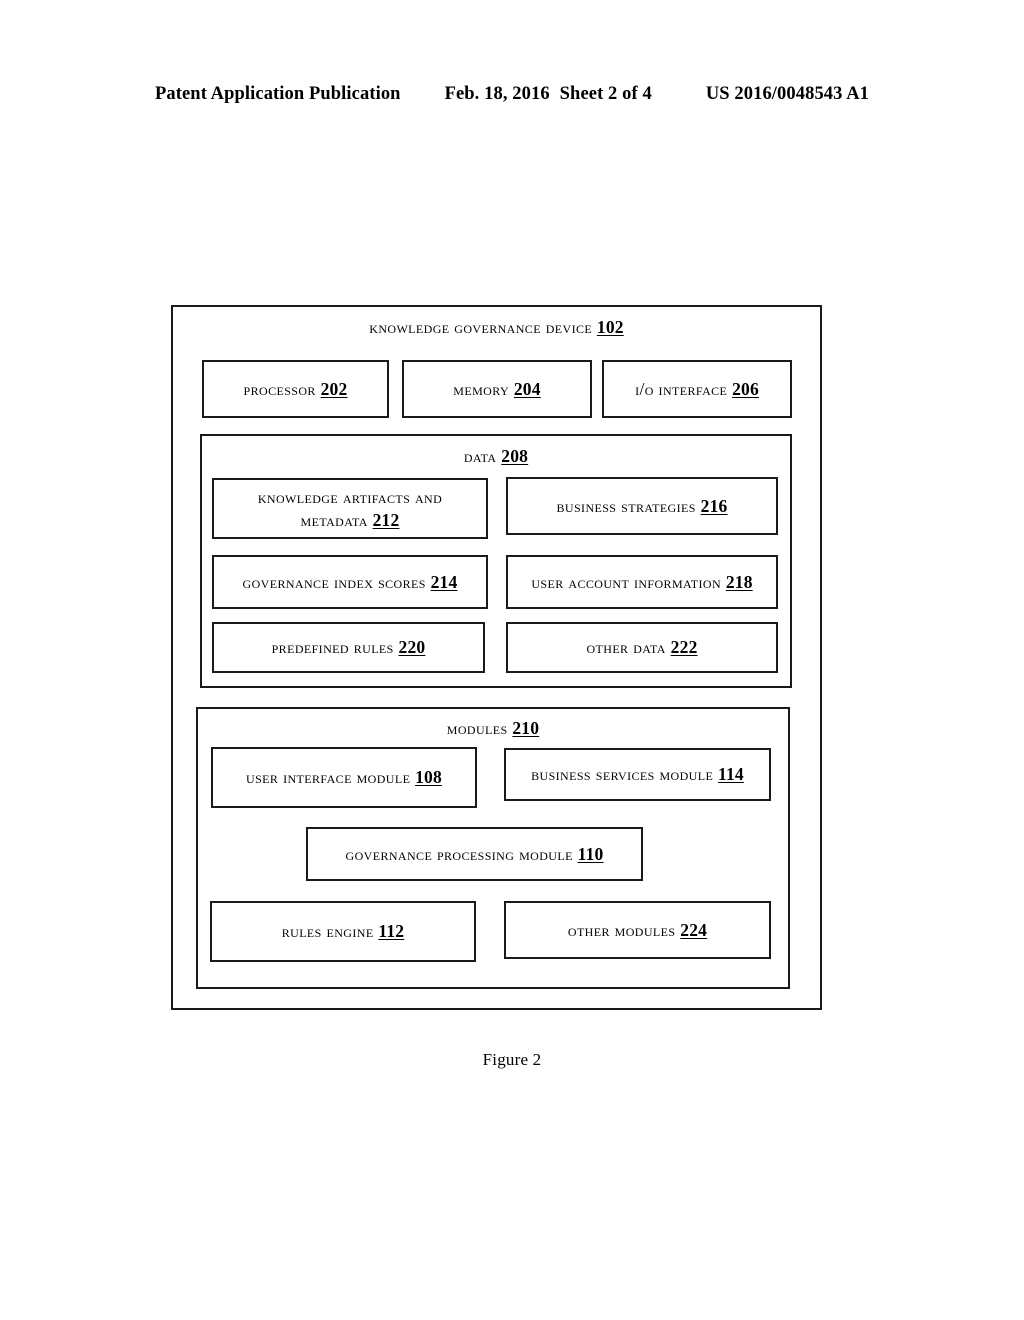  What do you see at coordinates (527, 388) in the screenshot?
I see `memory-ref: 204` at bounding box center [527, 388].